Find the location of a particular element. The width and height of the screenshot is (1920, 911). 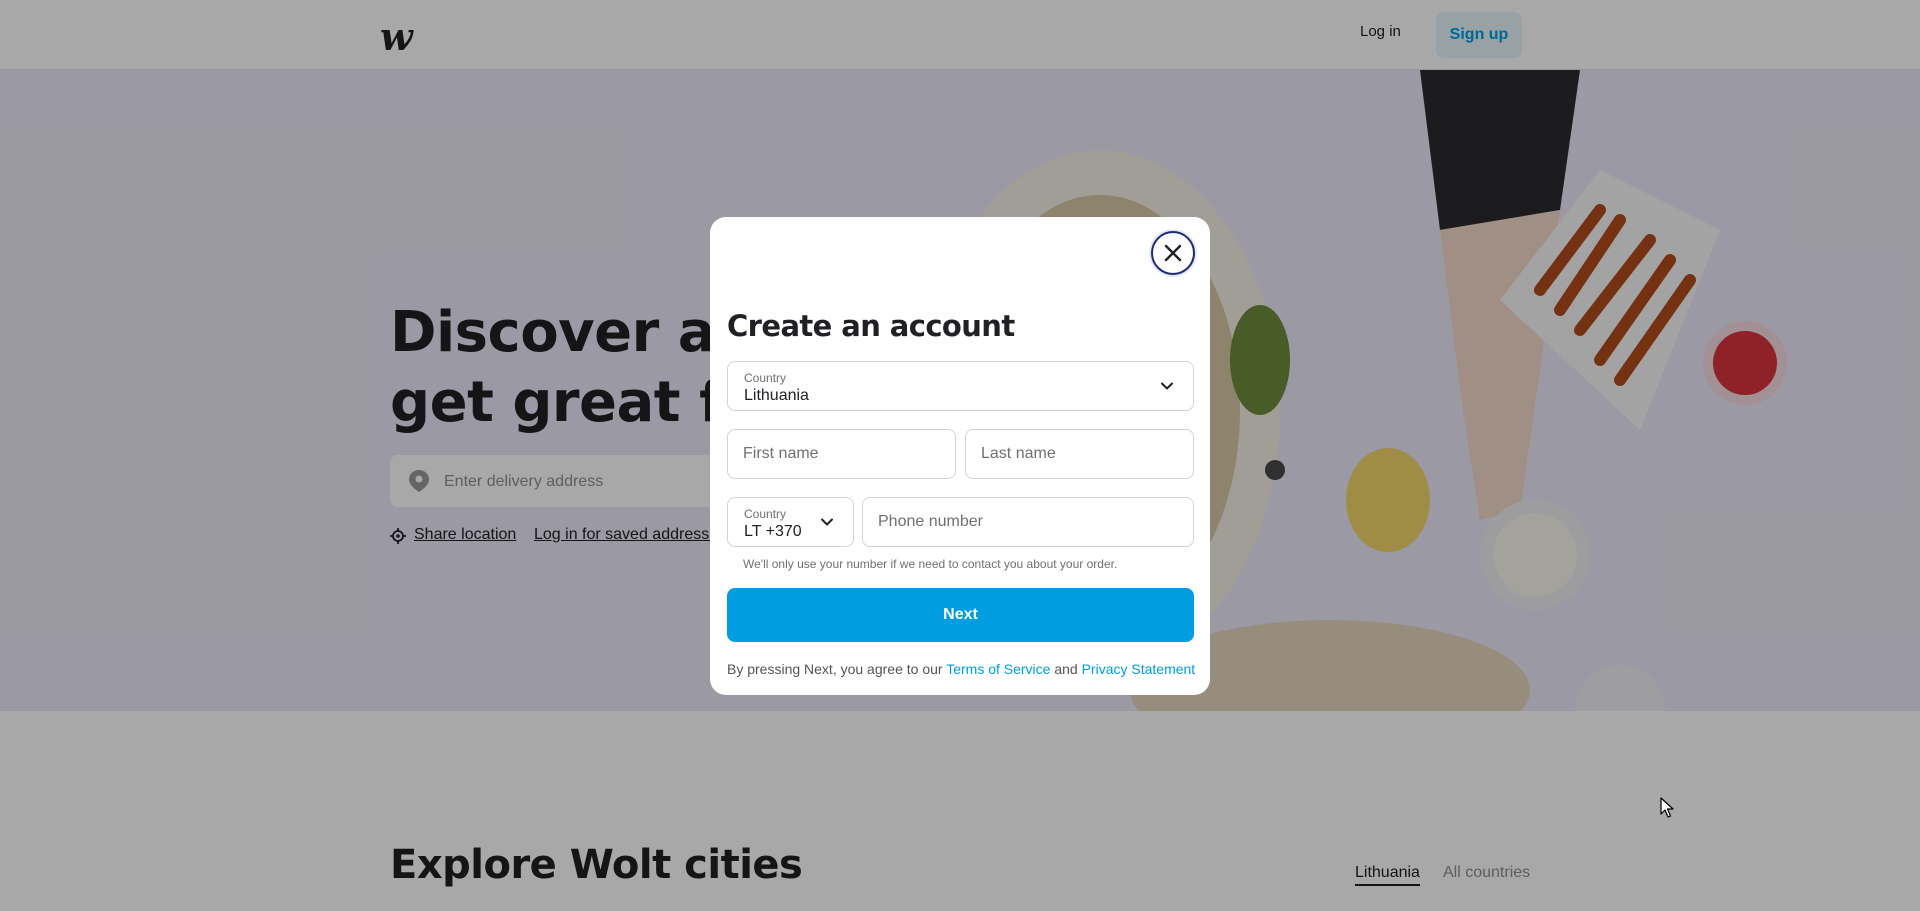

phone-number-field is located at coordinates (1028, 522).